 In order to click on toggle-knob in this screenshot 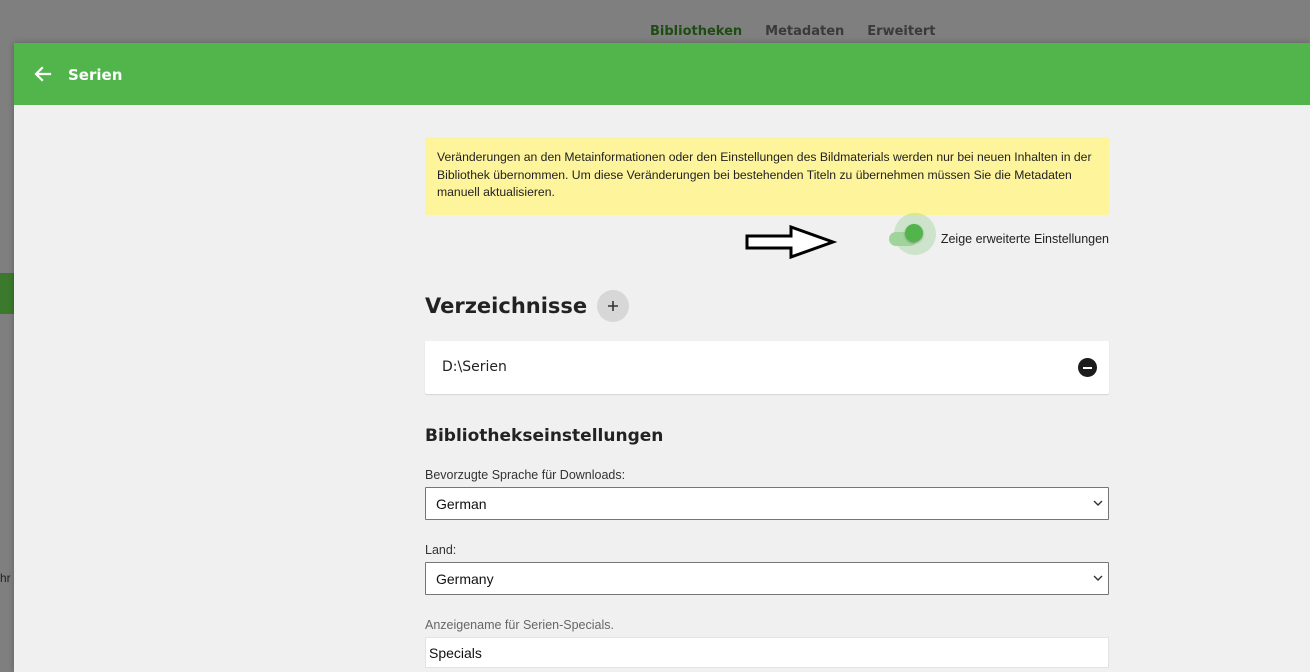, I will do `click(914, 233)`.